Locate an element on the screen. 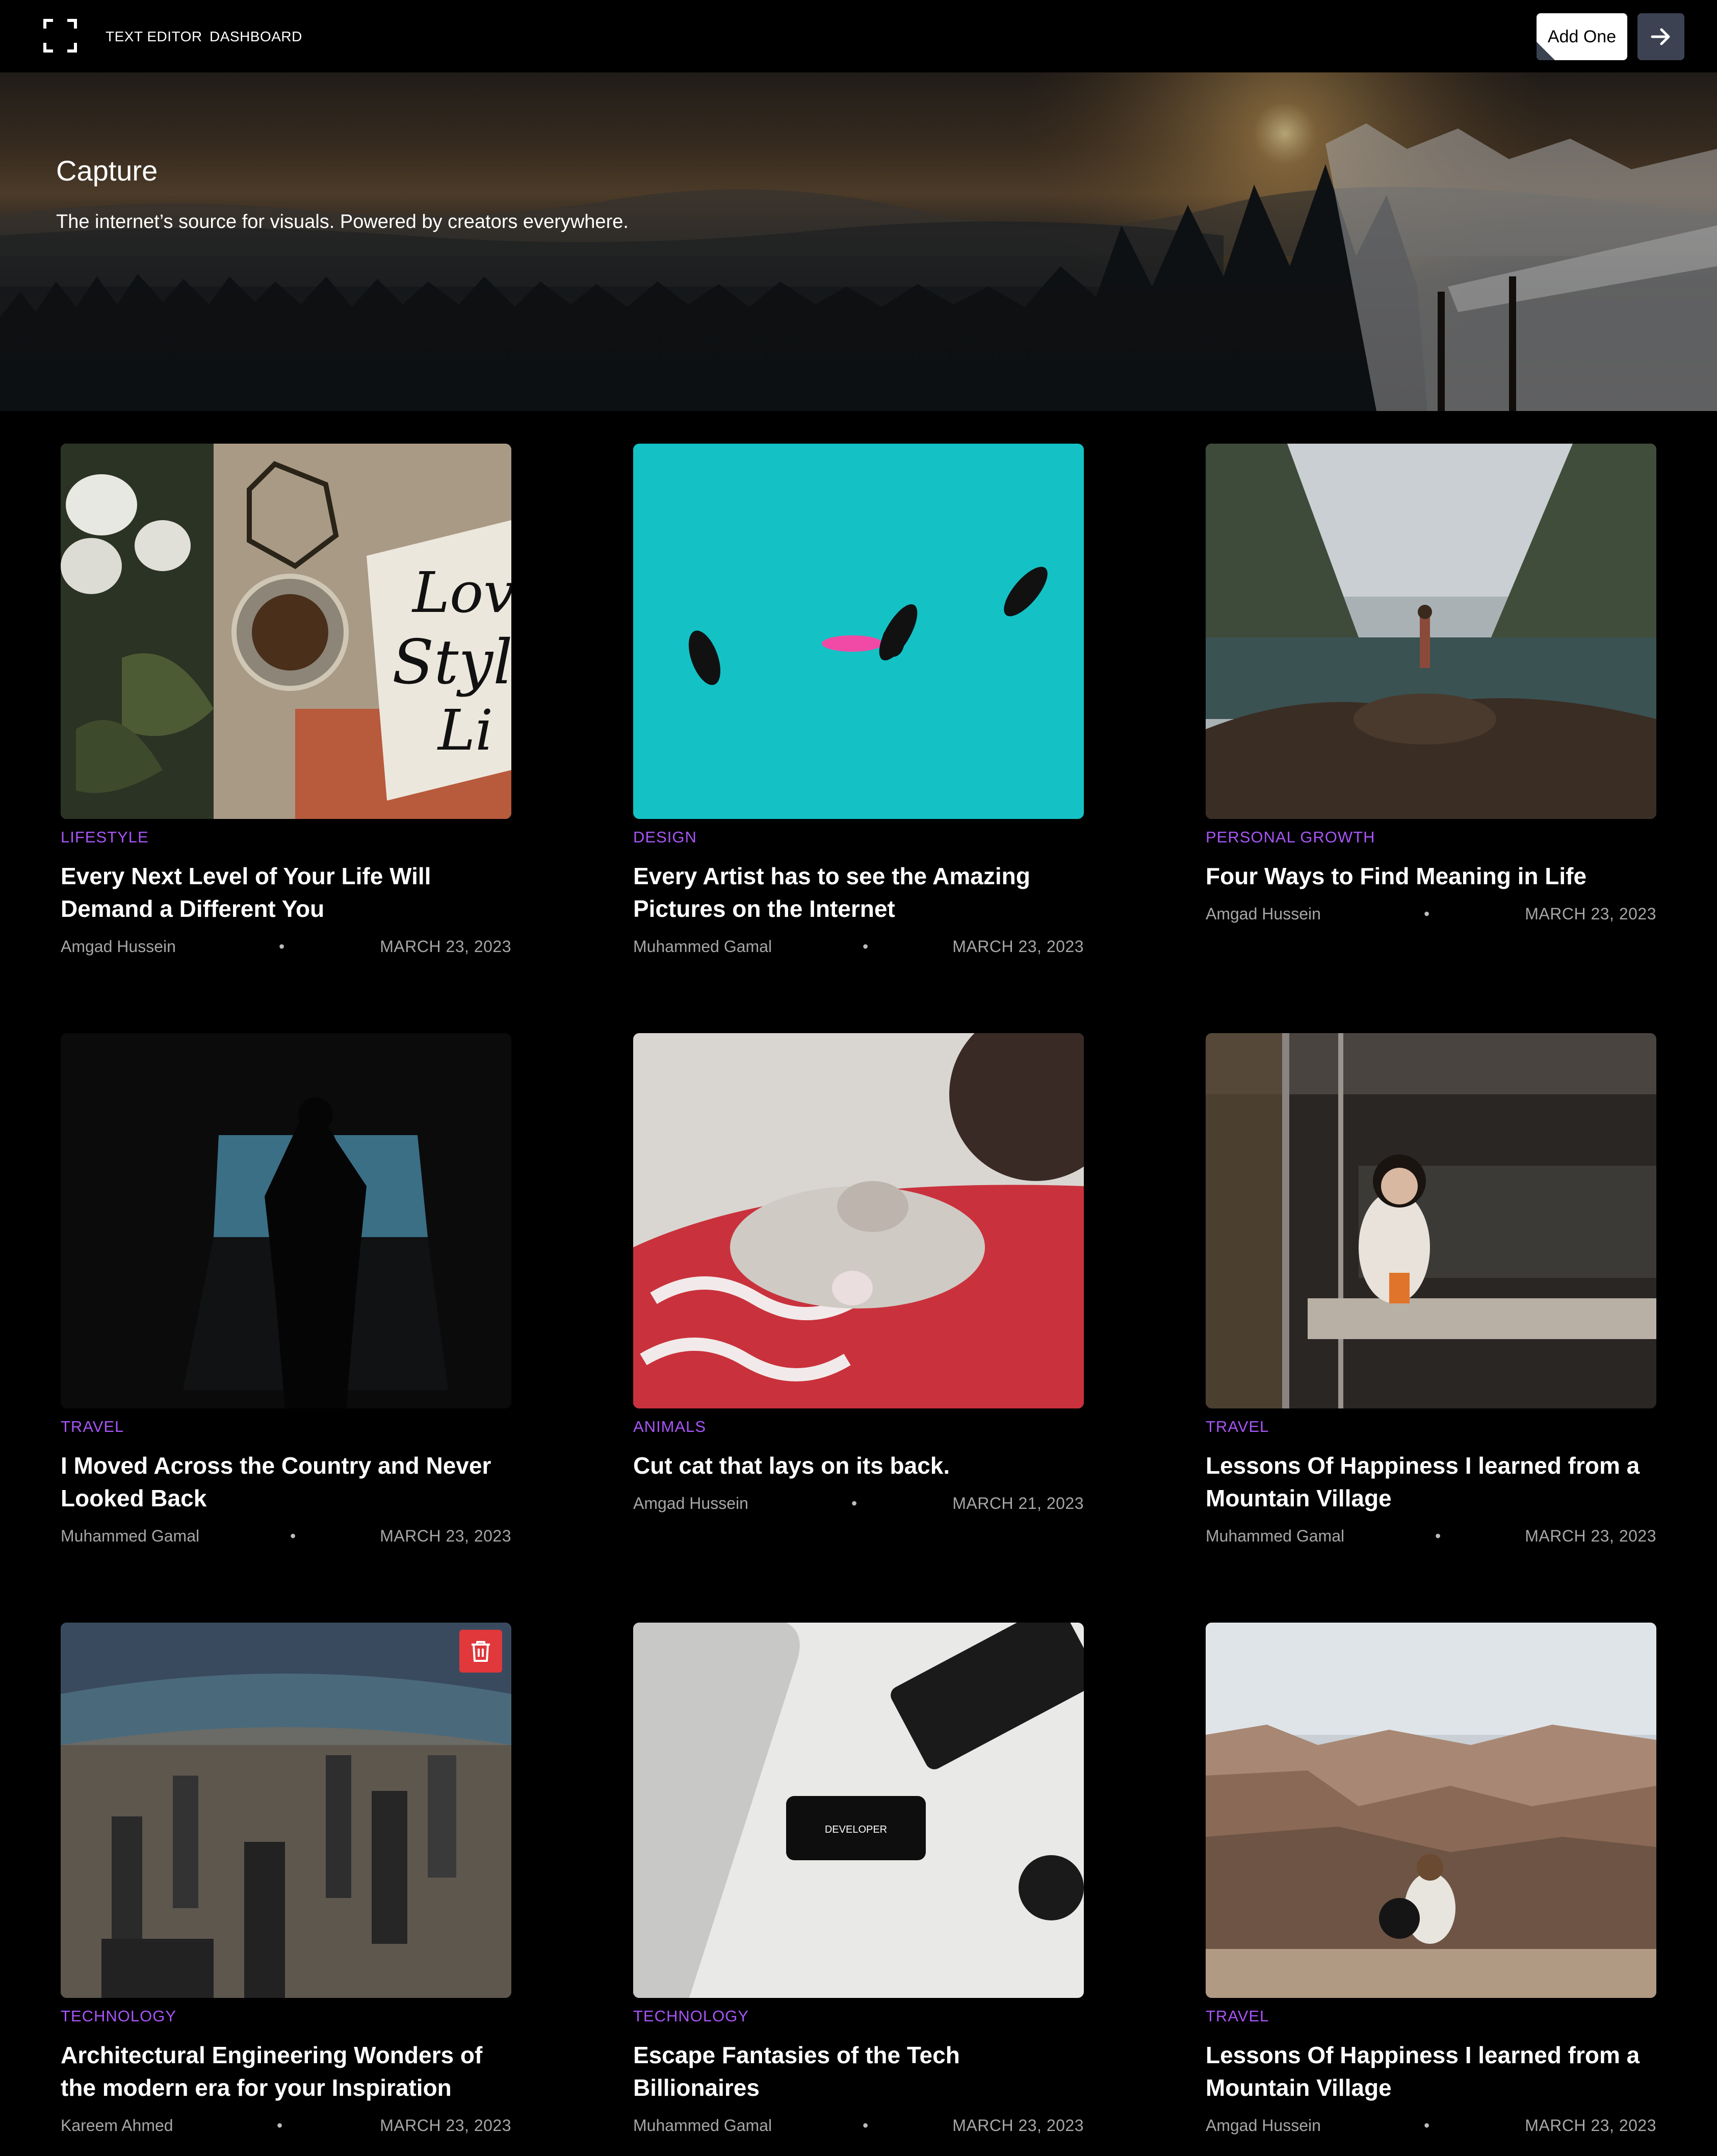  post-image-cafe is located at coordinates (1431, 1221).